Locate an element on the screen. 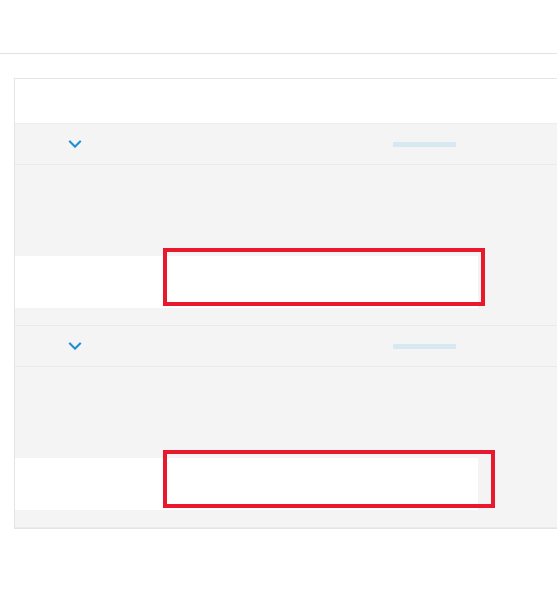  header-divider is located at coordinates (278, 53).